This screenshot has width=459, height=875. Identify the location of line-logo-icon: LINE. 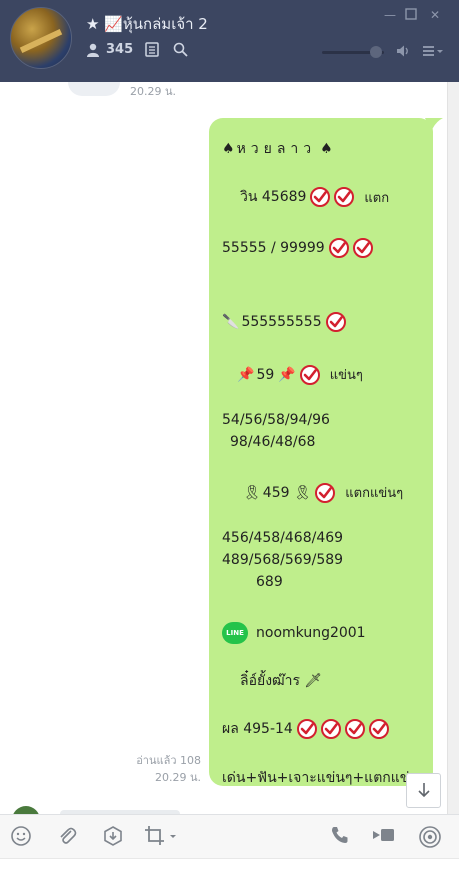
(235, 633).